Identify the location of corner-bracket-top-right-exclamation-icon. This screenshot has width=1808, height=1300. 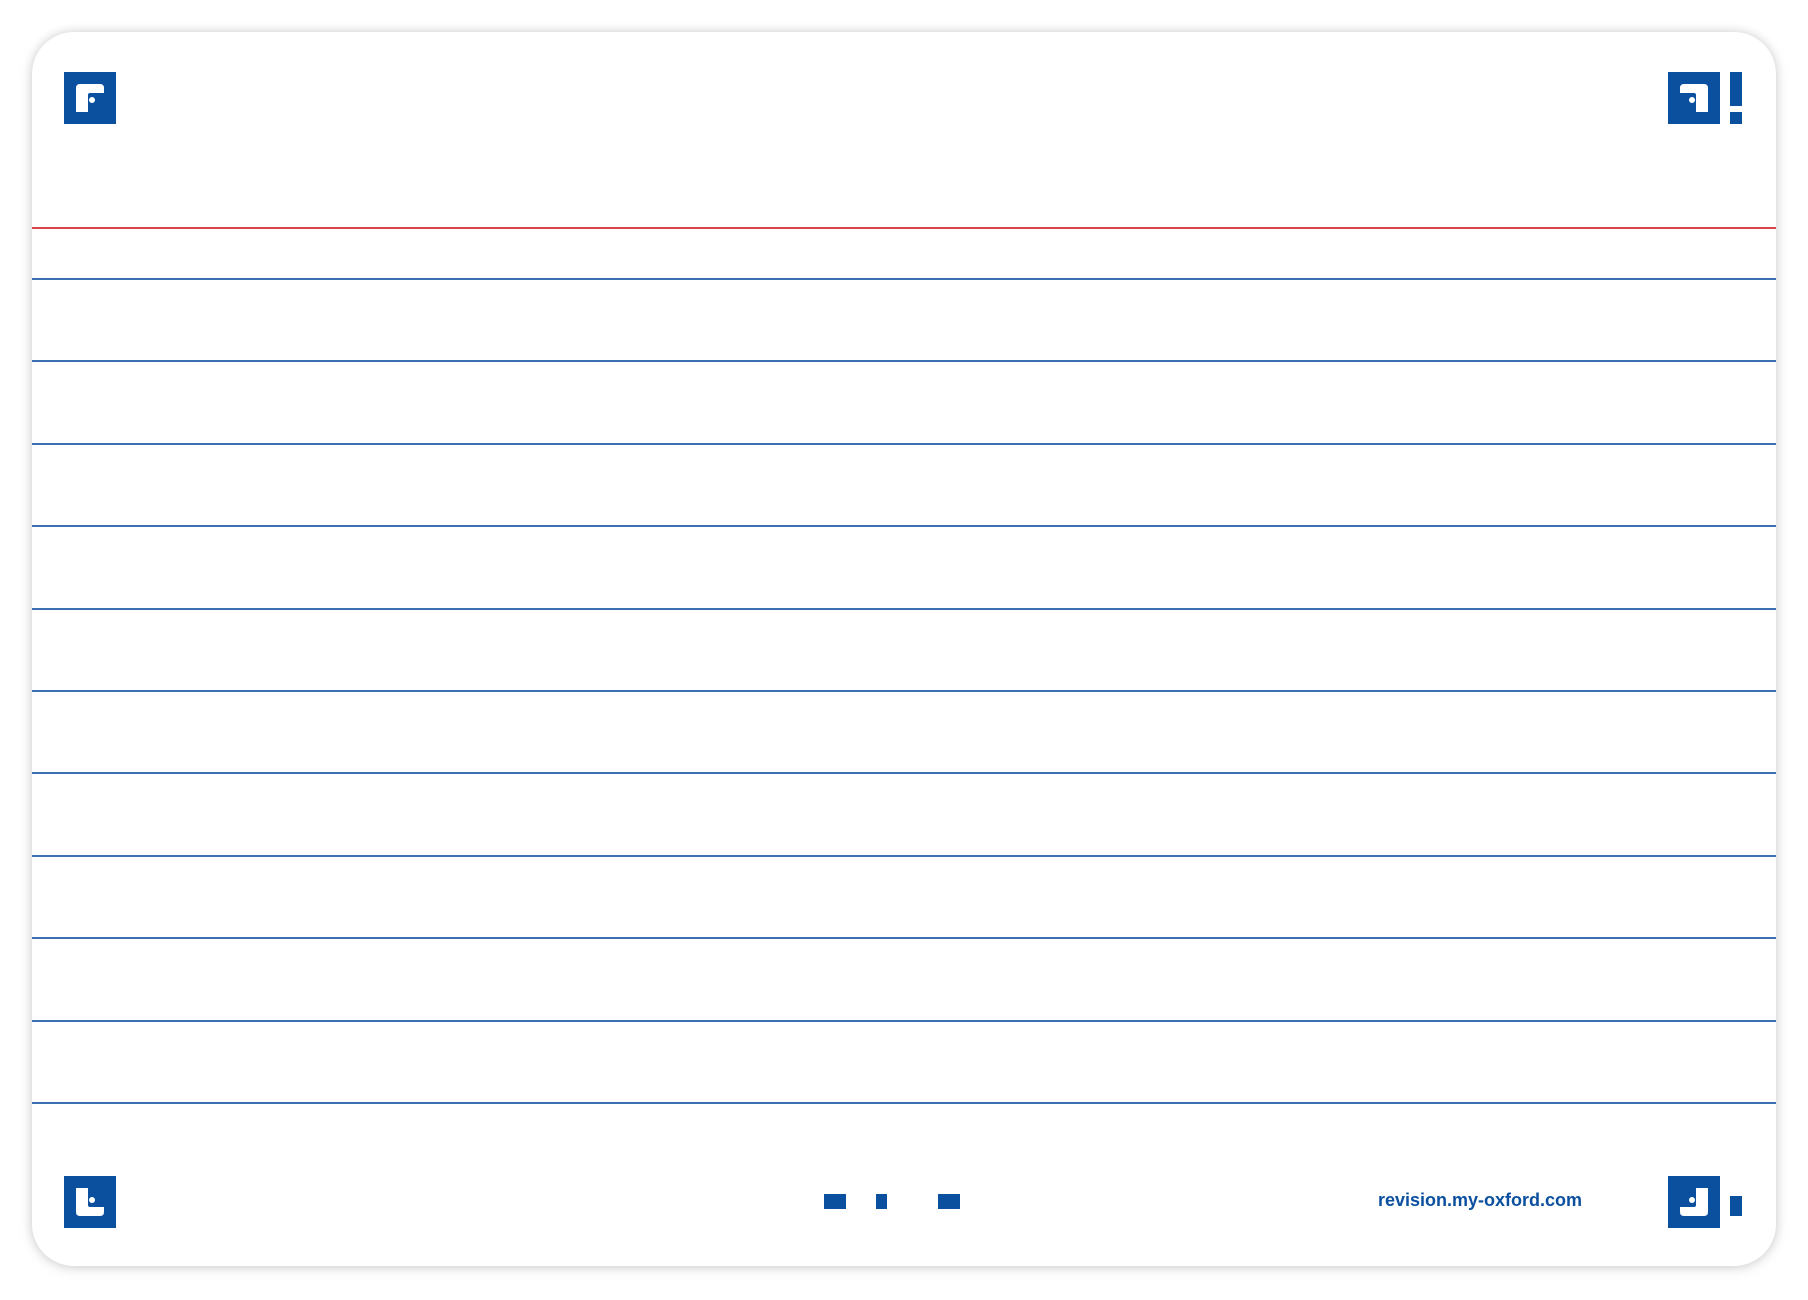
(1705, 98).